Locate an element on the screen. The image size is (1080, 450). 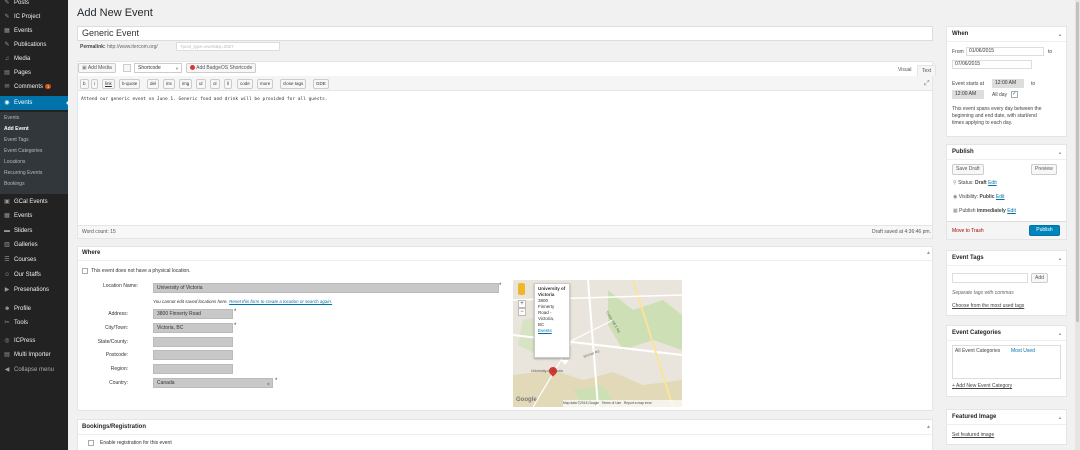
scrollbar-thumb is located at coordinates (1077, 162).